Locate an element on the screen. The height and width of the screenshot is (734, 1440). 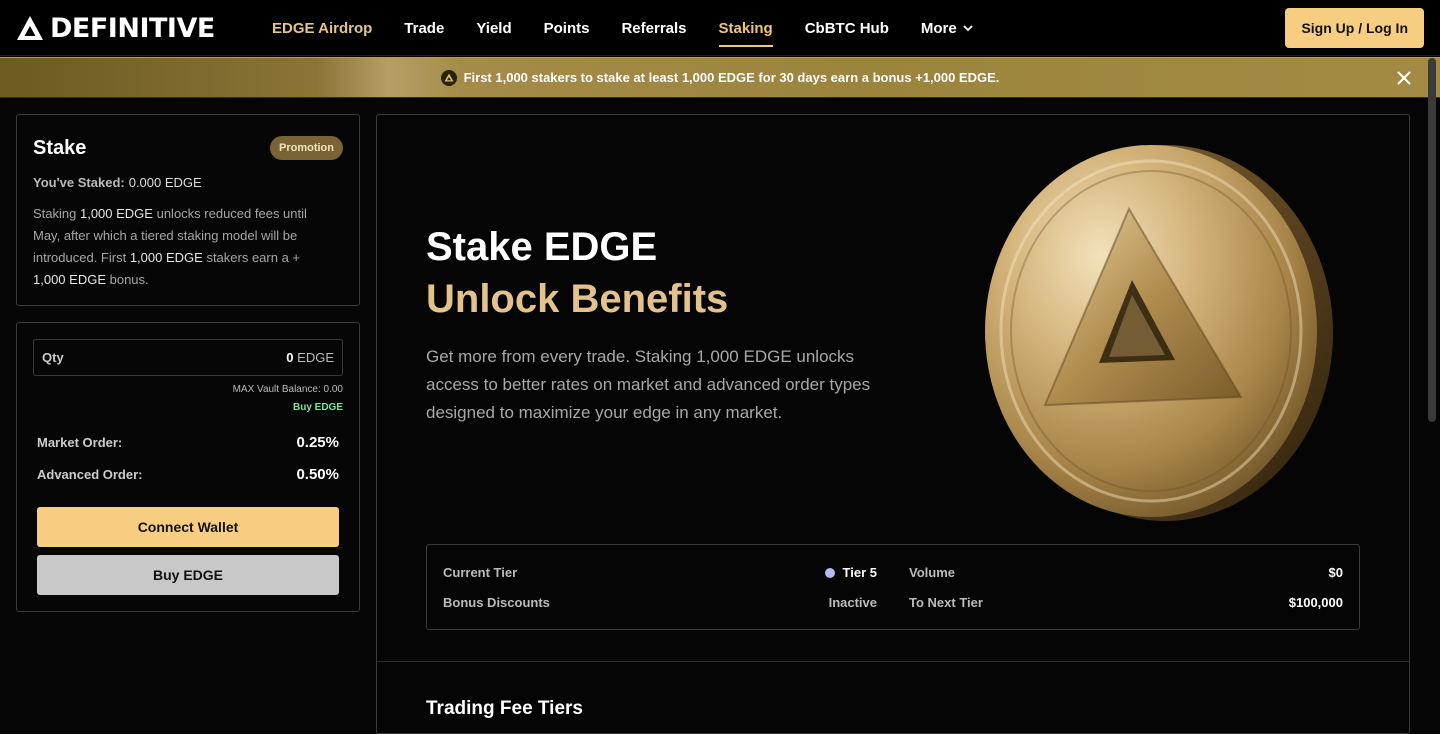
brand-name: DEFINITIVE is located at coordinates (132, 28).